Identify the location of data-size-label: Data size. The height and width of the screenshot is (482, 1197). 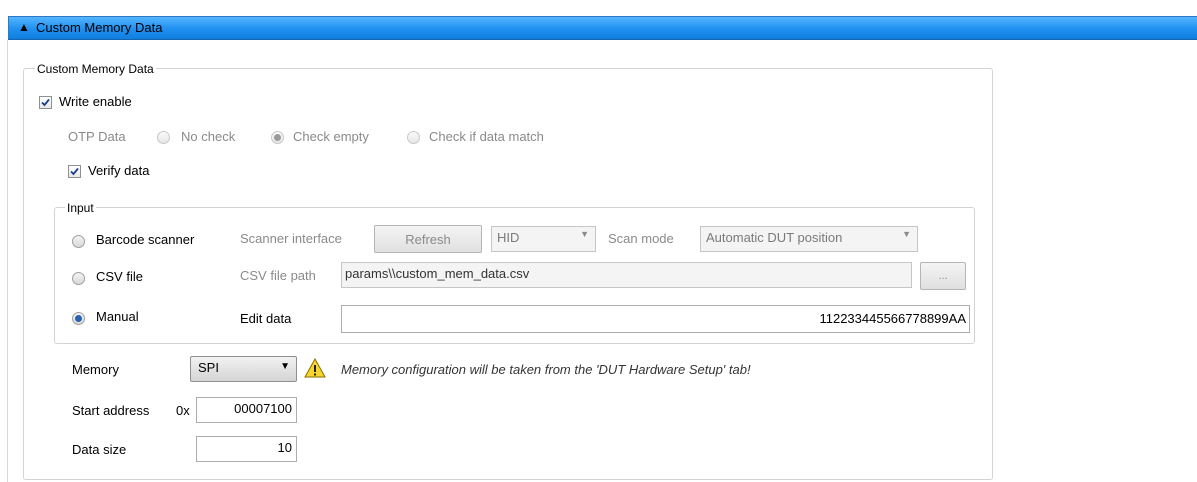
(99, 449).